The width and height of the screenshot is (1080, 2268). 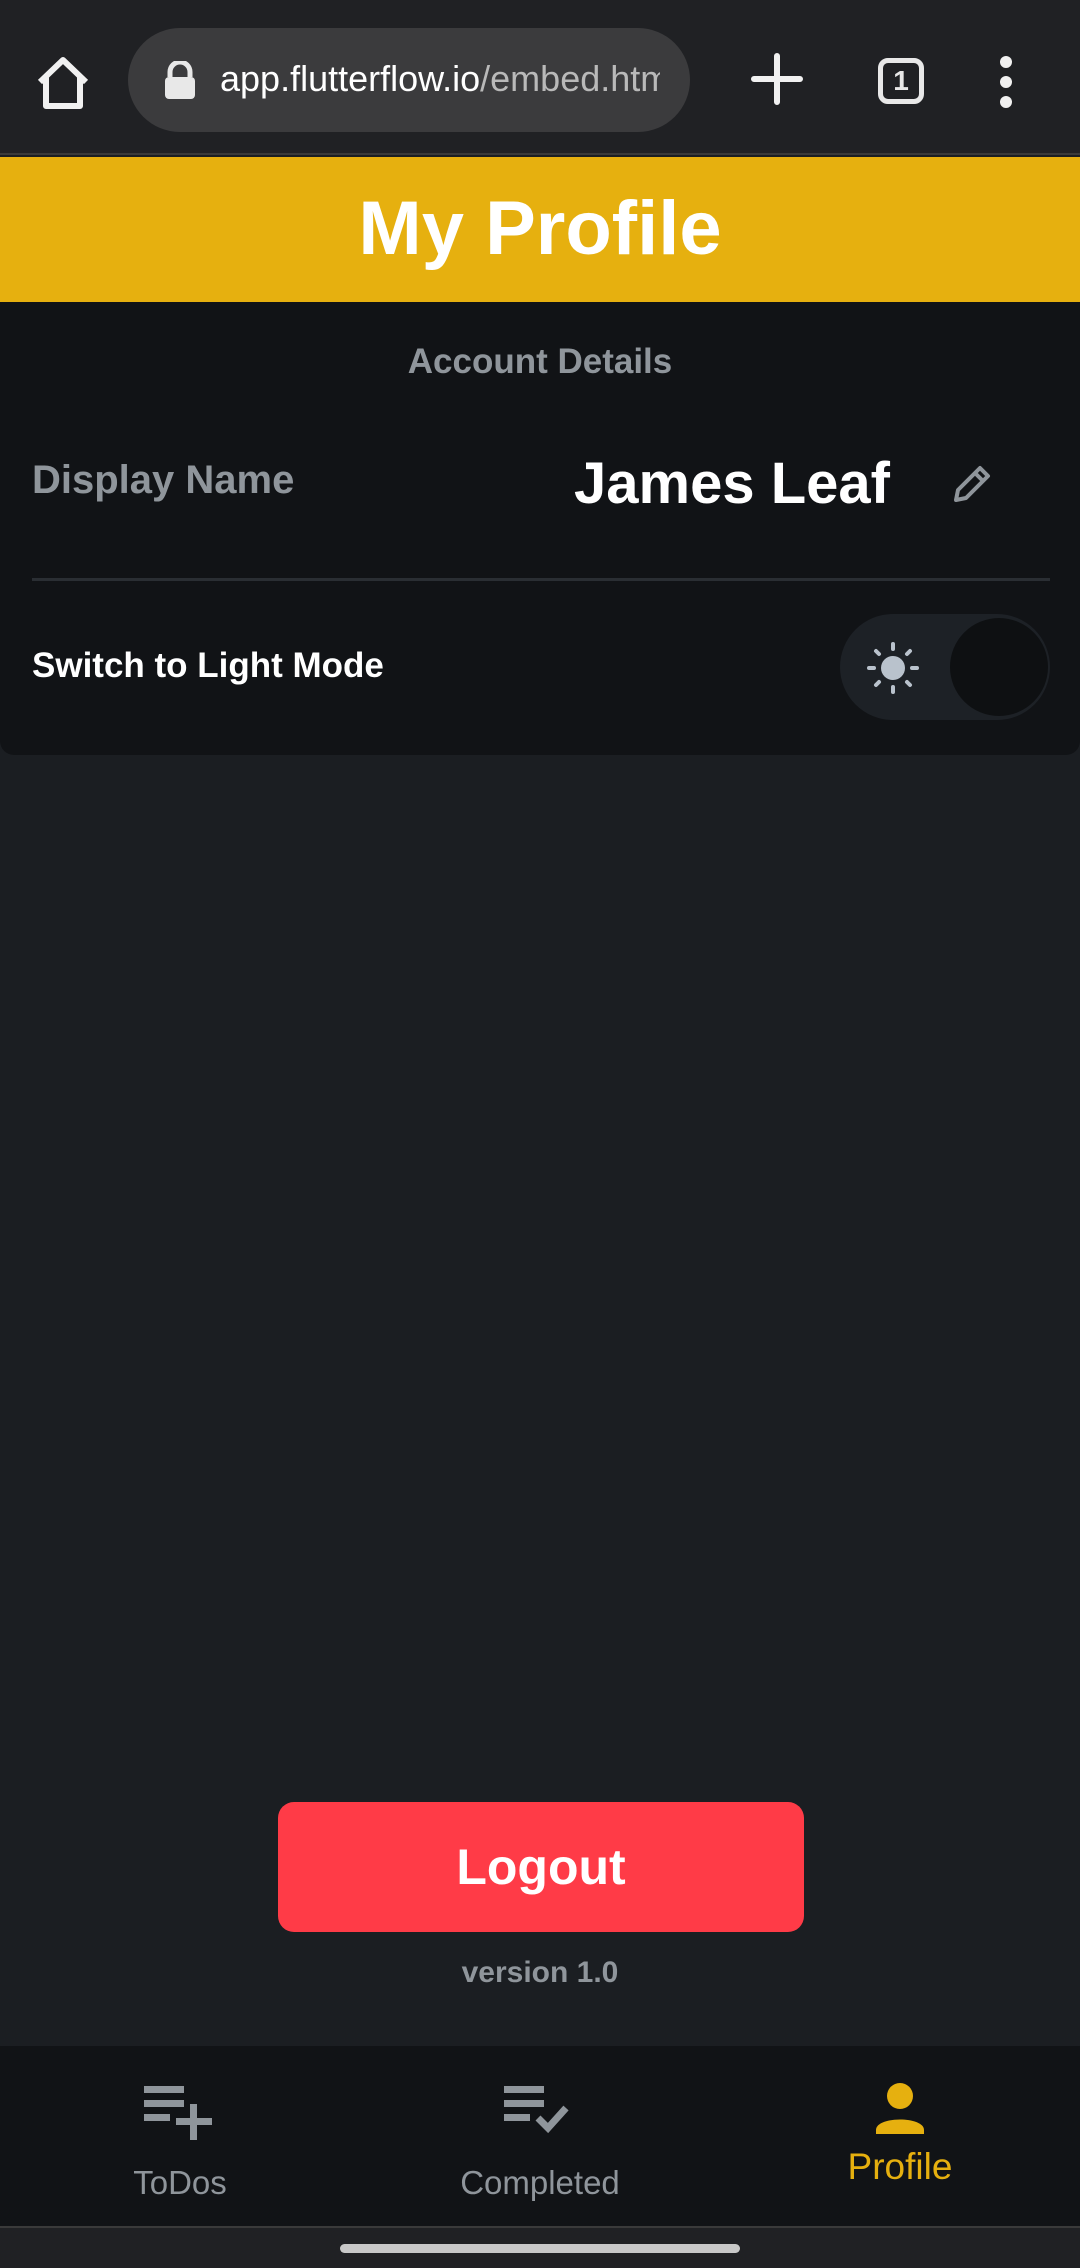 What do you see at coordinates (541, 579) in the screenshot?
I see `divider` at bounding box center [541, 579].